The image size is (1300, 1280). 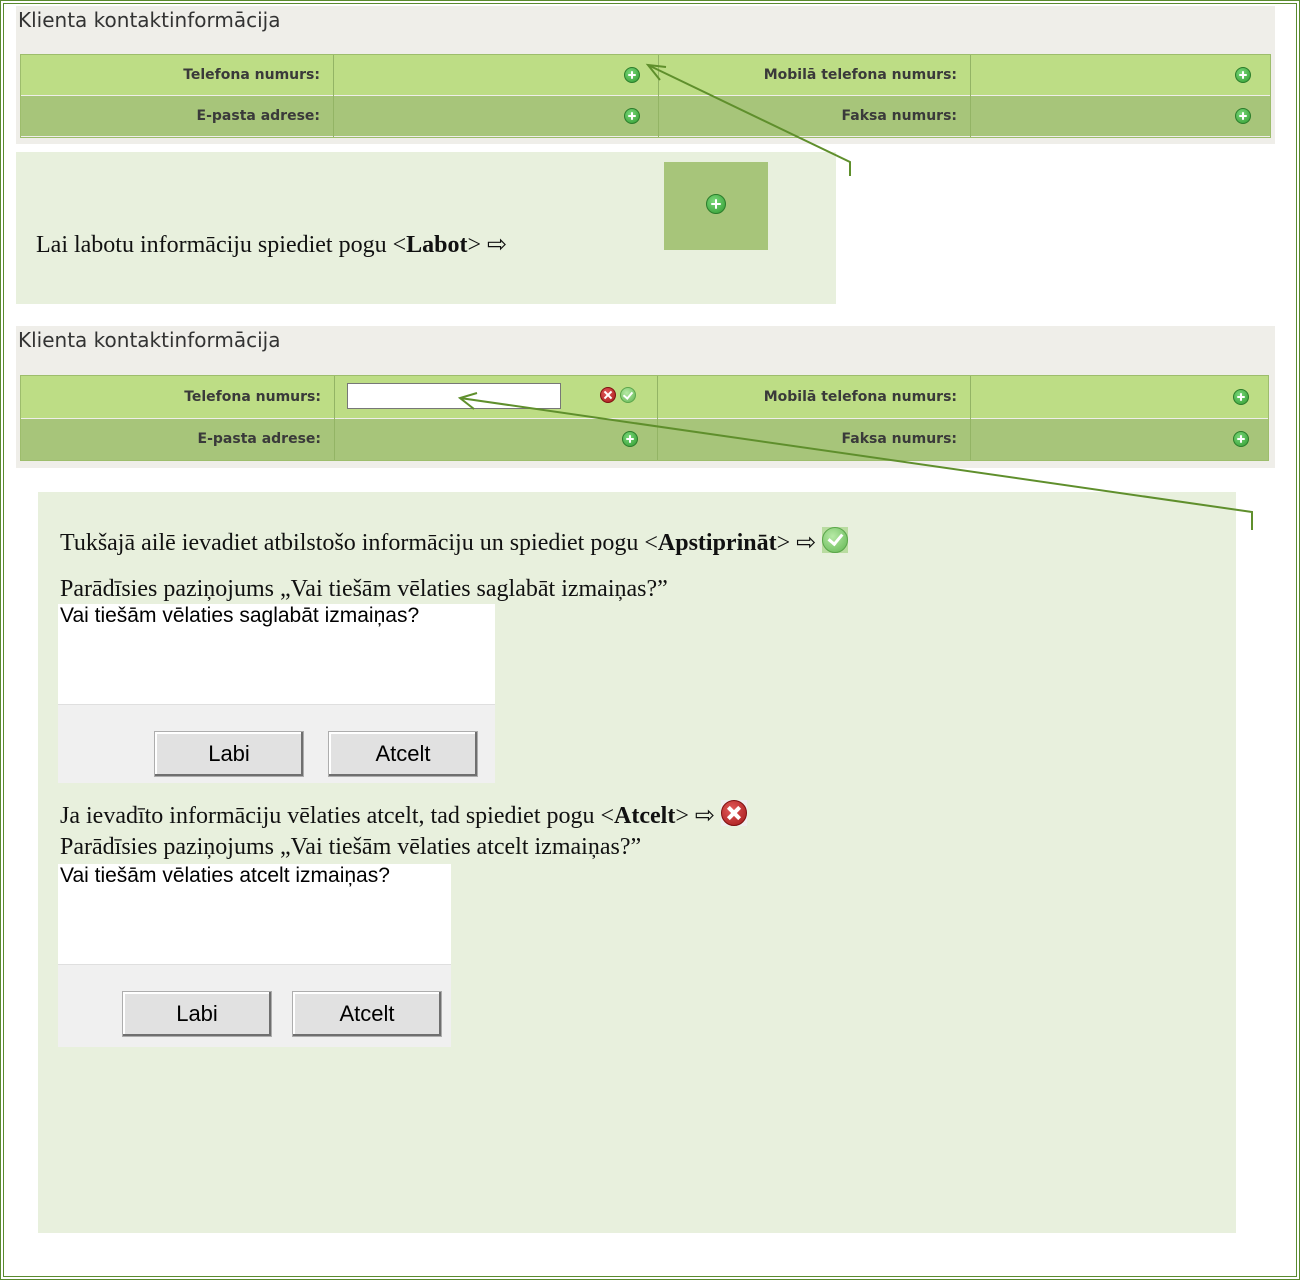 What do you see at coordinates (855, 461) in the screenshot?
I see `callout-arrow-input` at bounding box center [855, 461].